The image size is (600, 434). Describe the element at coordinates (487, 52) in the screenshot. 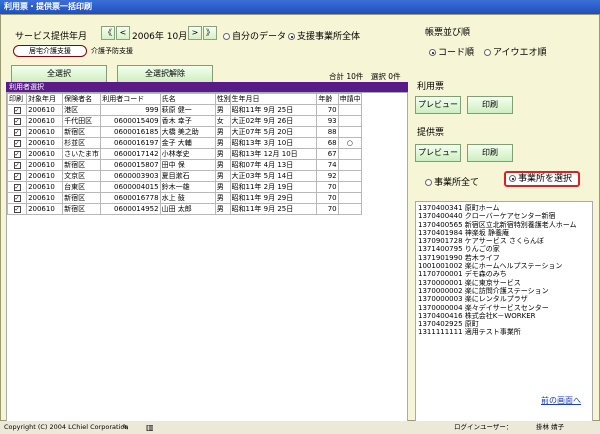

I see `sort-kana-radio` at that location.